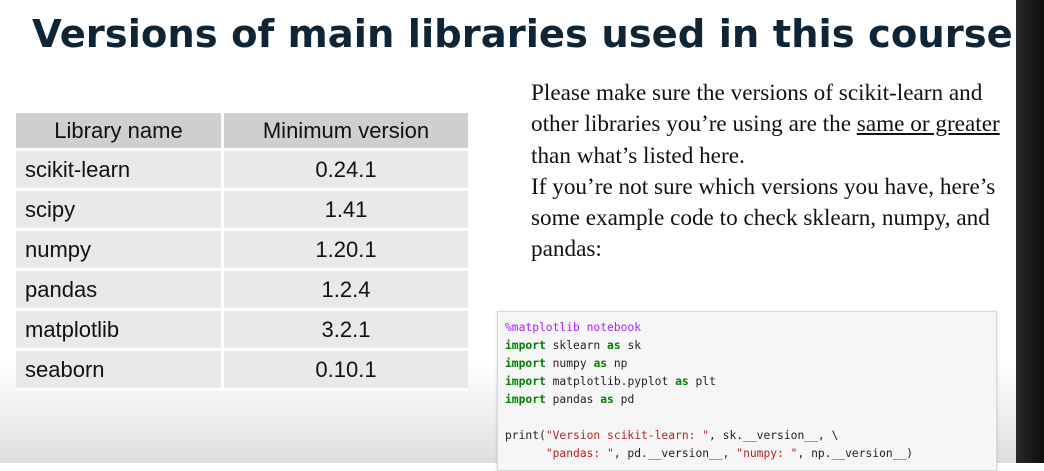 The width and height of the screenshot is (1044, 471). What do you see at coordinates (346, 331) in the screenshot?
I see `minimum-version-cell: 3.2.1` at bounding box center [346, 331].